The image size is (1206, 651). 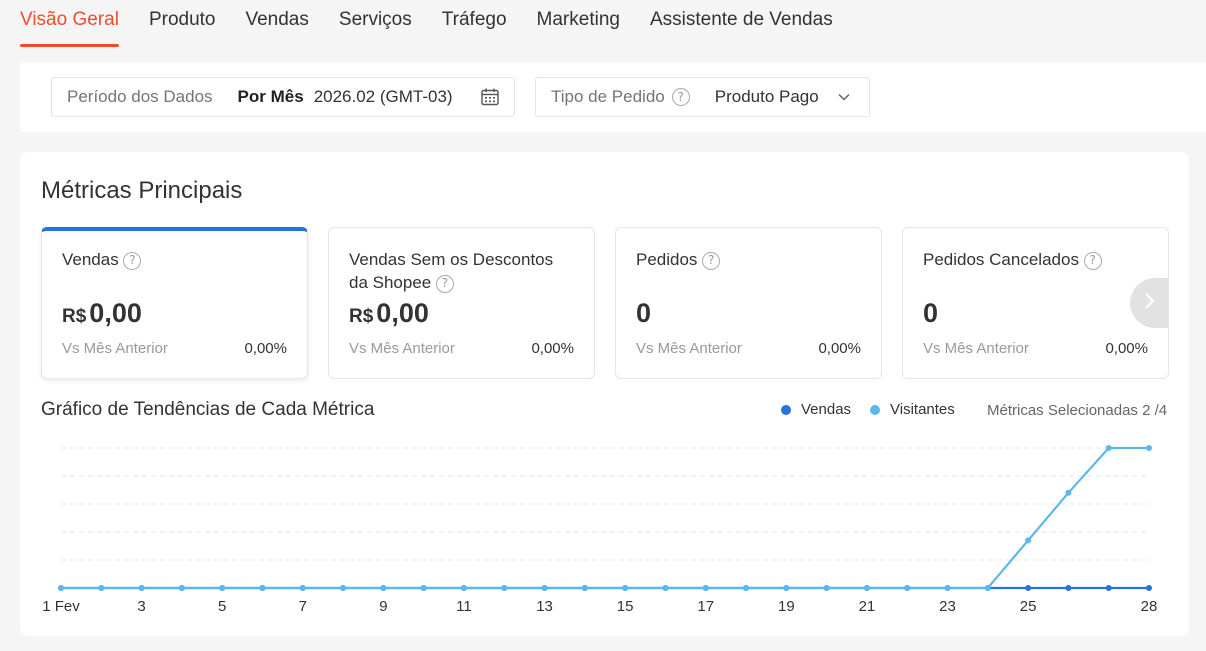 What do you see at coordinates (61, 606) in the screenshot?
I see `x-tick-label: 1 Fev` at bounding box center [61, 606].